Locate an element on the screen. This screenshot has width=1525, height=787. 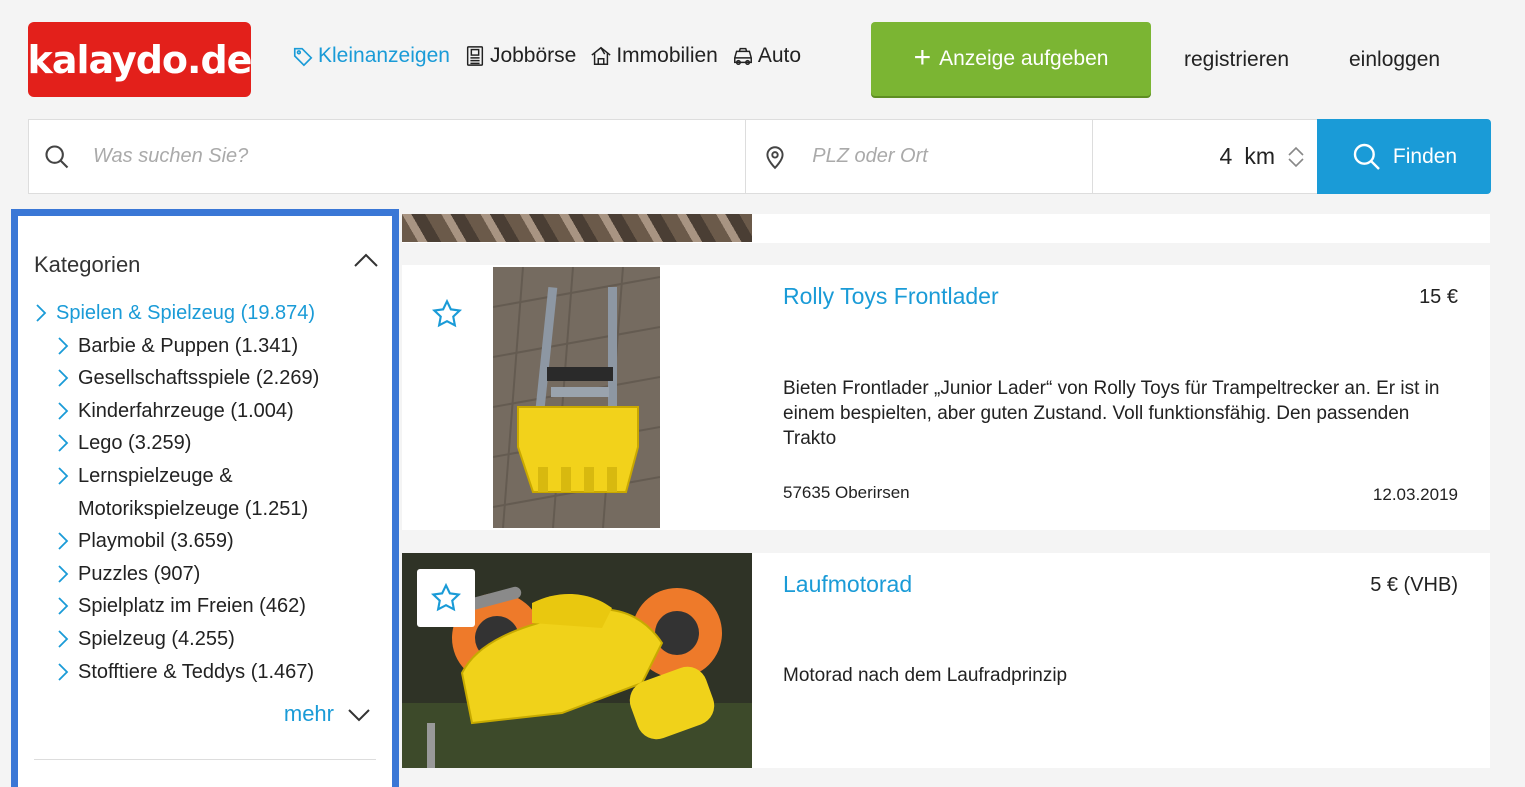
distance-field: 4 km is located at coordinates (1205, 156).